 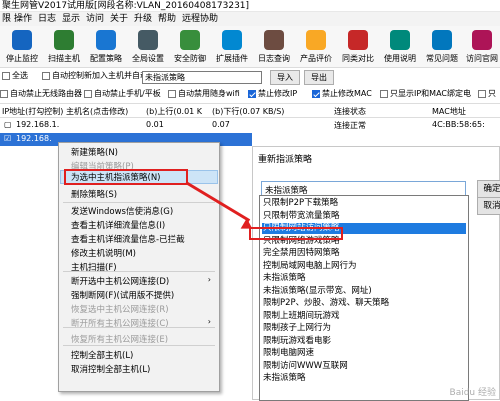 I want to click on toolbar-gear-button: 全局设置, so click(x=148, y=47).